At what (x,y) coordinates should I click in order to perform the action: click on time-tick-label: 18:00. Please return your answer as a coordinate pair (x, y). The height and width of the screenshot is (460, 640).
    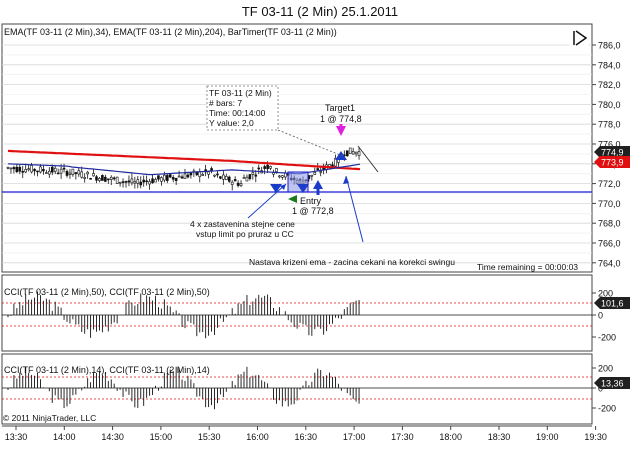
    Looking at the image, I should click on (450, 437).